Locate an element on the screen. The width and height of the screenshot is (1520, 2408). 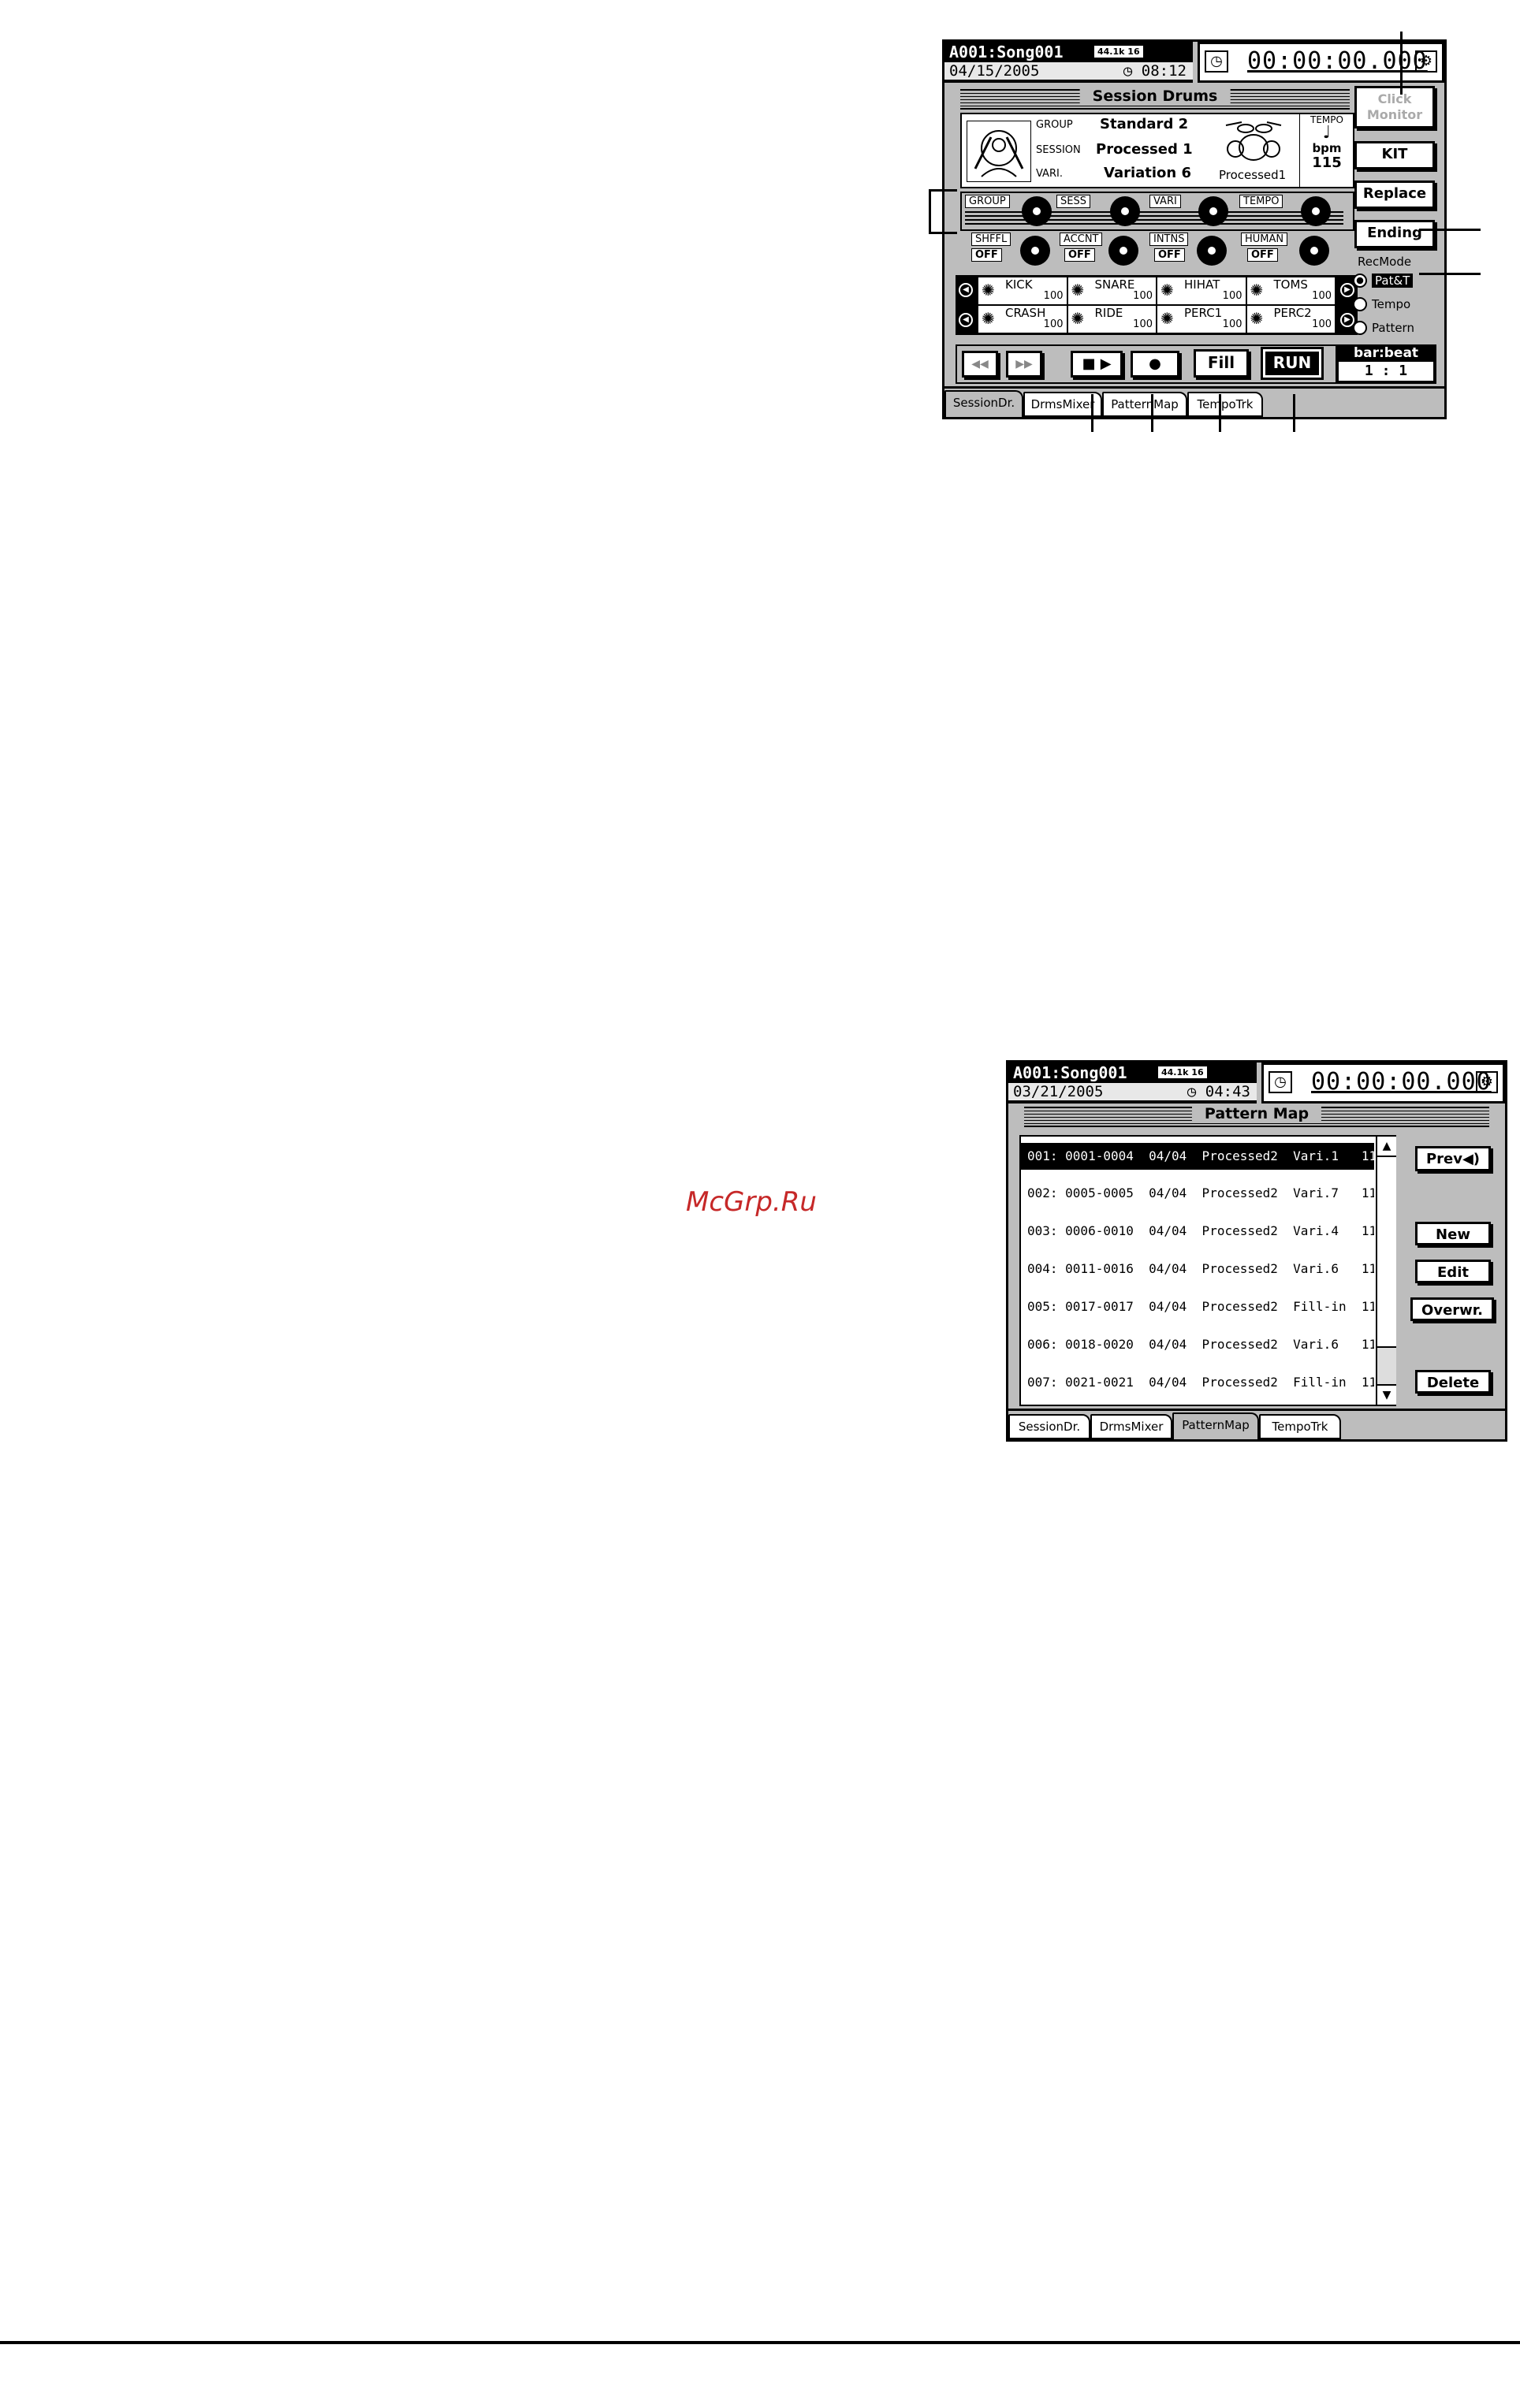
song-info: A001:Song001 44.1k 16 04/15/2005 ◷ 08:12 is located at coordinates (1068, 62).